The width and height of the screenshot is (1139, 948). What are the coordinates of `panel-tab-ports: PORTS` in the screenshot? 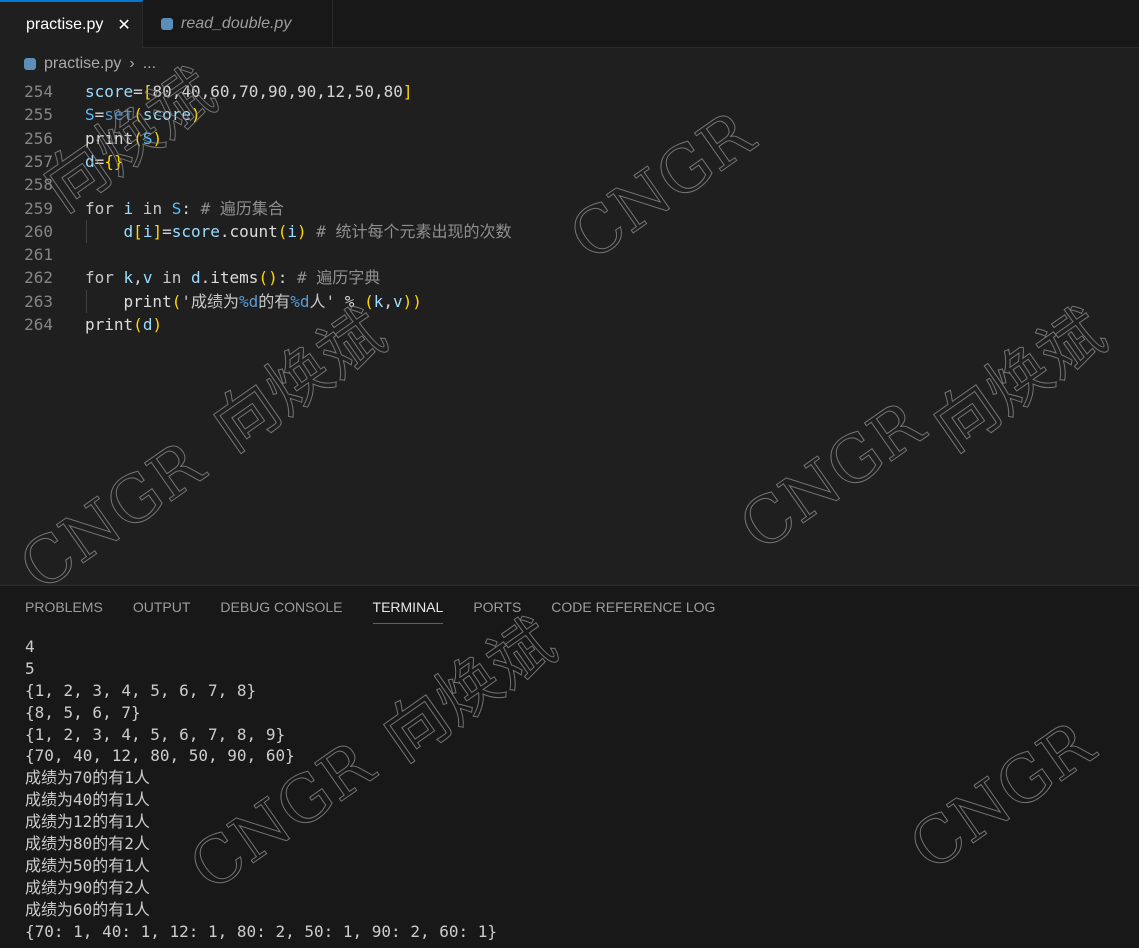 It's located at (497, 605).